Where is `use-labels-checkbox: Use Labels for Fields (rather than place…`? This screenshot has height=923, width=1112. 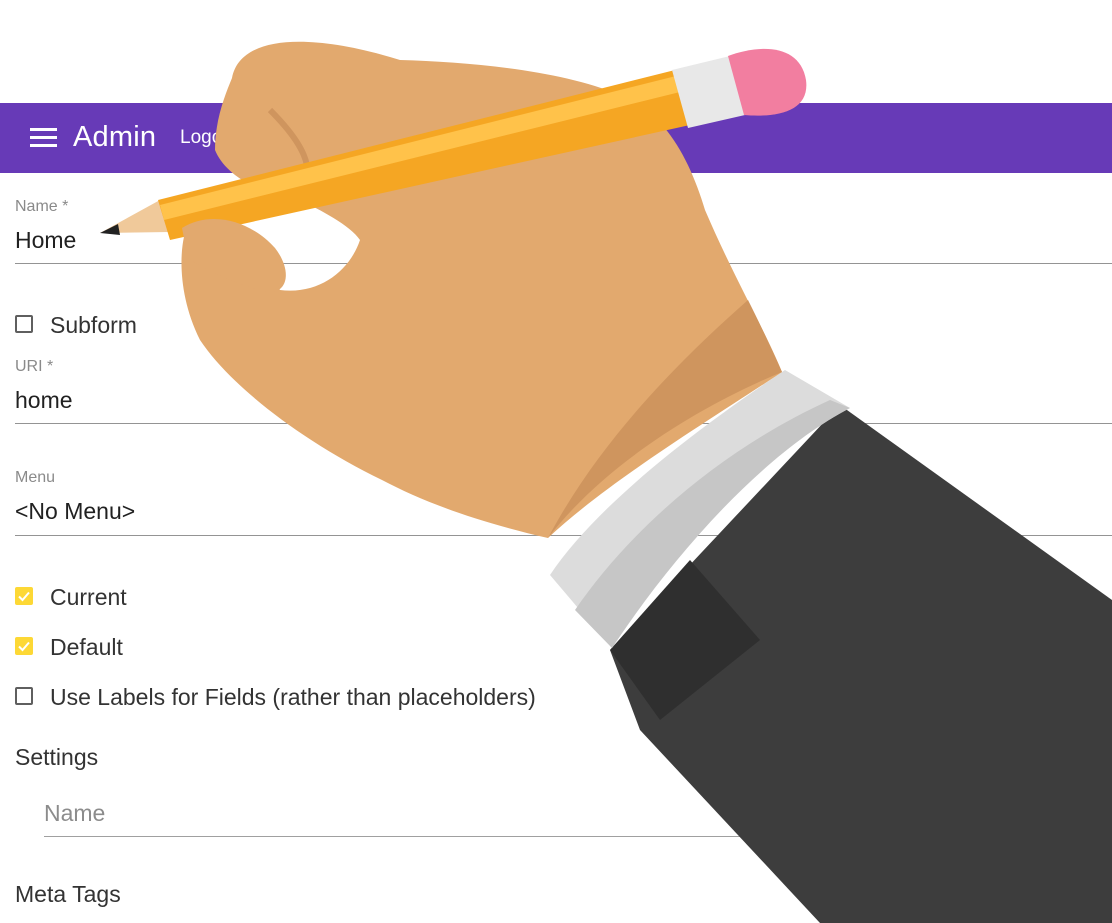
use-labels-checkbox: Use Labels for Fields (rather than place… is located at coordinates (295, 698).